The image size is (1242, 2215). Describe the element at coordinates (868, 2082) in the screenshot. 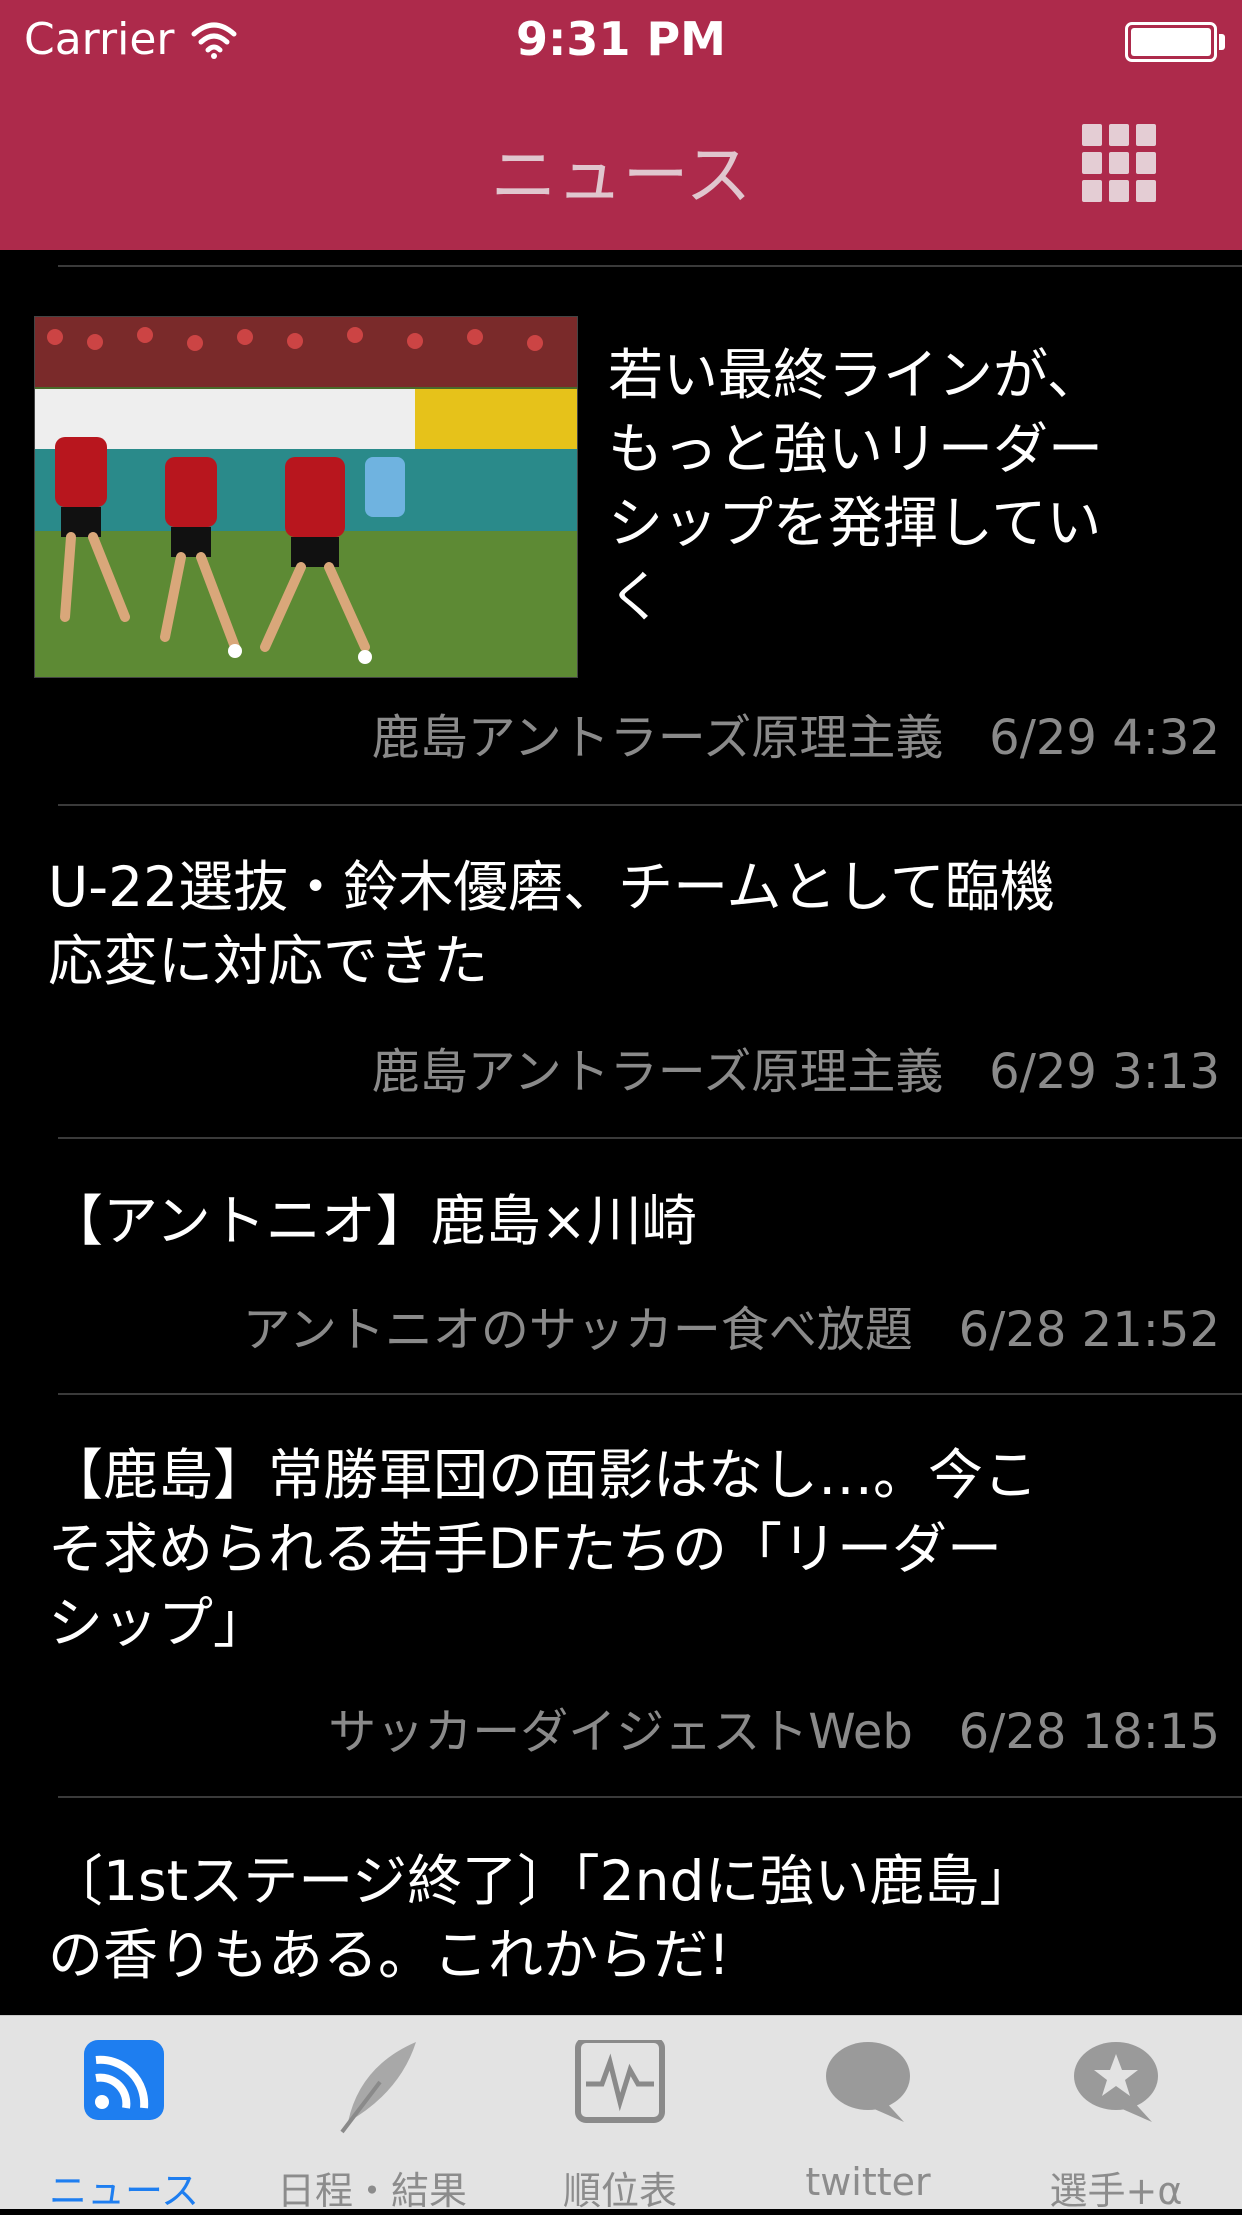

I see `speech-bubble-icon` at that location.